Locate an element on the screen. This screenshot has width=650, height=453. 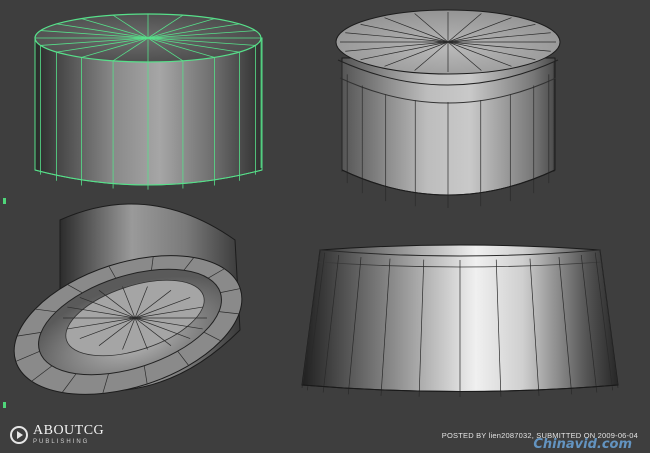
watermark: Chinavid.com is located at coordinates (582, 444).